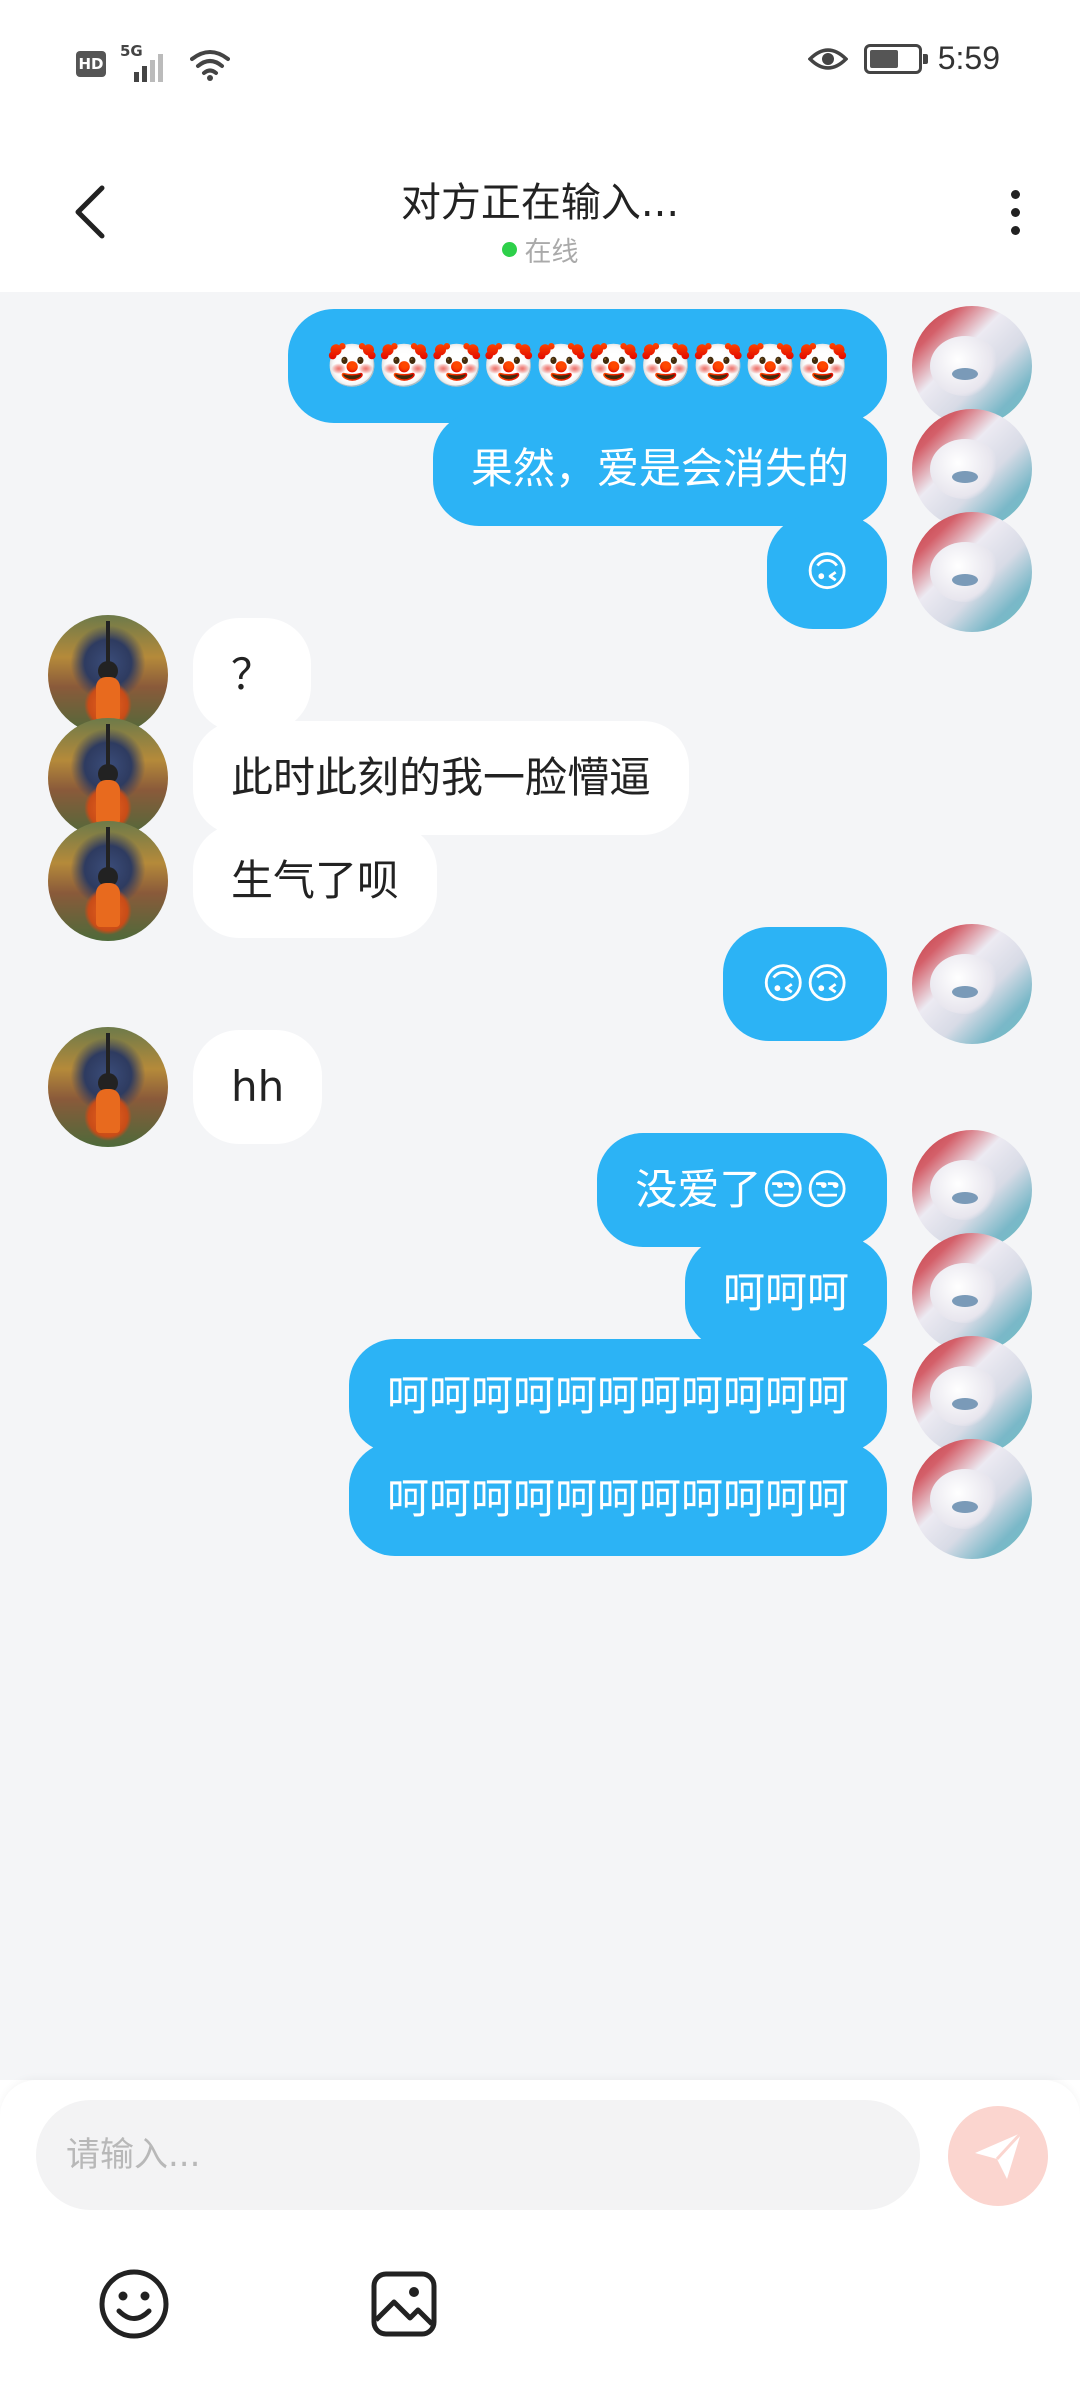 This screenshot has height=2388, width=1080. I want to click on incoming-message-bubble: 此时此刻的我一脸懵逼, so click(441, 778).